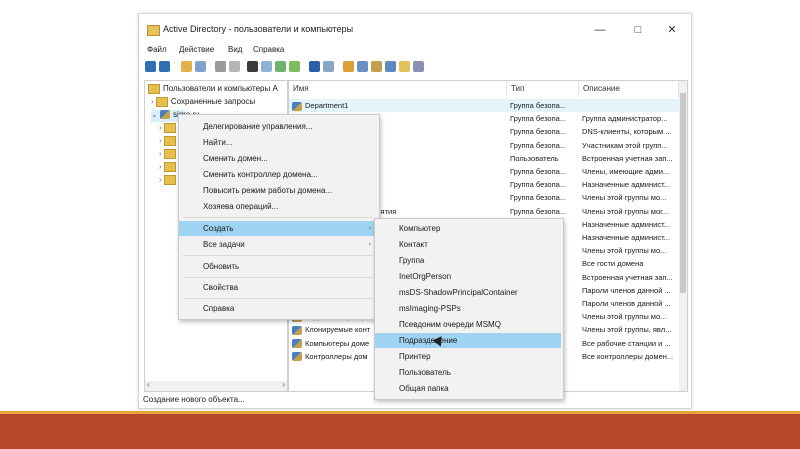 This screenshot has height=449, width=800. What do you see at coordinates (468, 244) in the screenshot?
I see `submenu-contact: Контакт` at bounding box center [468, 244].